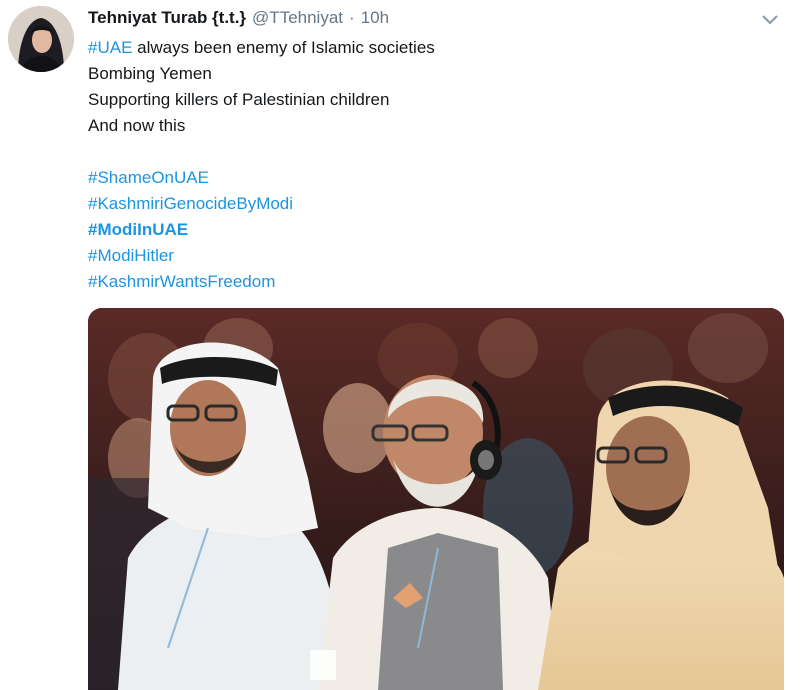  What do you see at coordinates (181, 281) in the screenshot?
I see `hashtag-link: #KashmirWantsFreedom` at bounding box center [181, 281].